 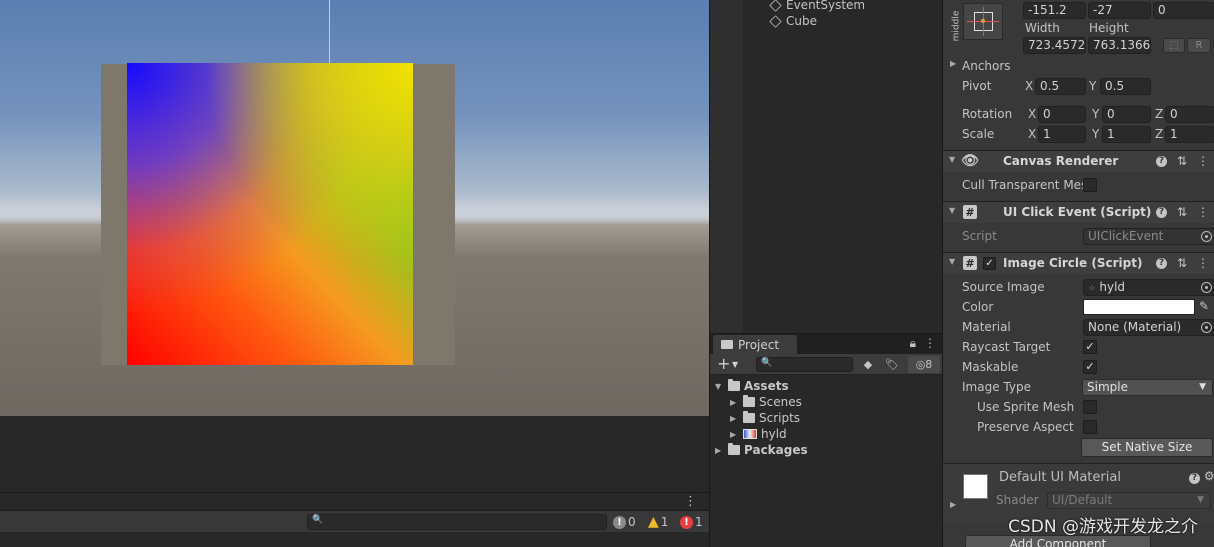 What do you see at coordinates (953, 504) in the screenshot?
I see `fold-arrow-icon: ▶` at bounding box center [953, 504].